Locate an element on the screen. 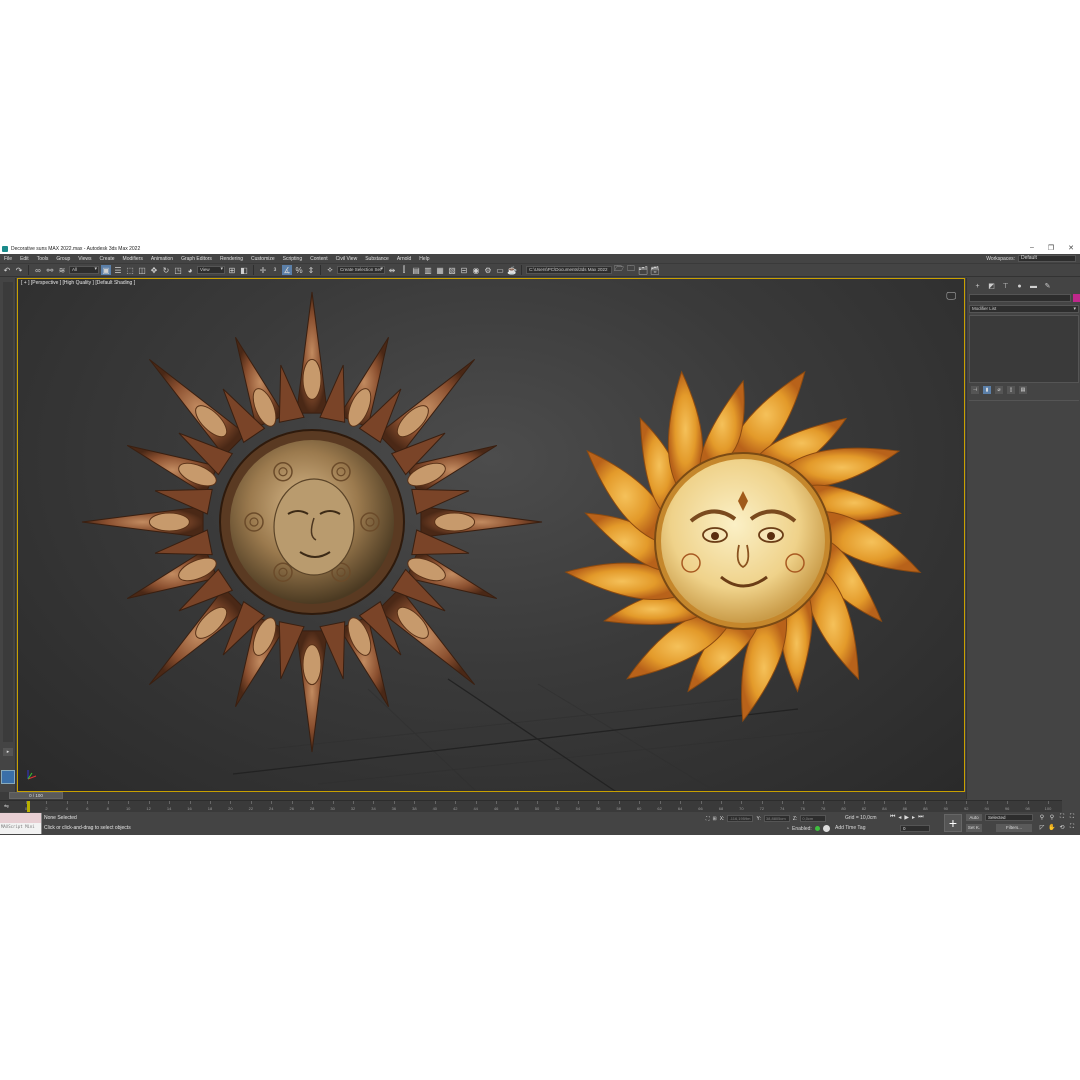  bind-spacewarp-icon: ≋ is located at coordinates (62, 270).